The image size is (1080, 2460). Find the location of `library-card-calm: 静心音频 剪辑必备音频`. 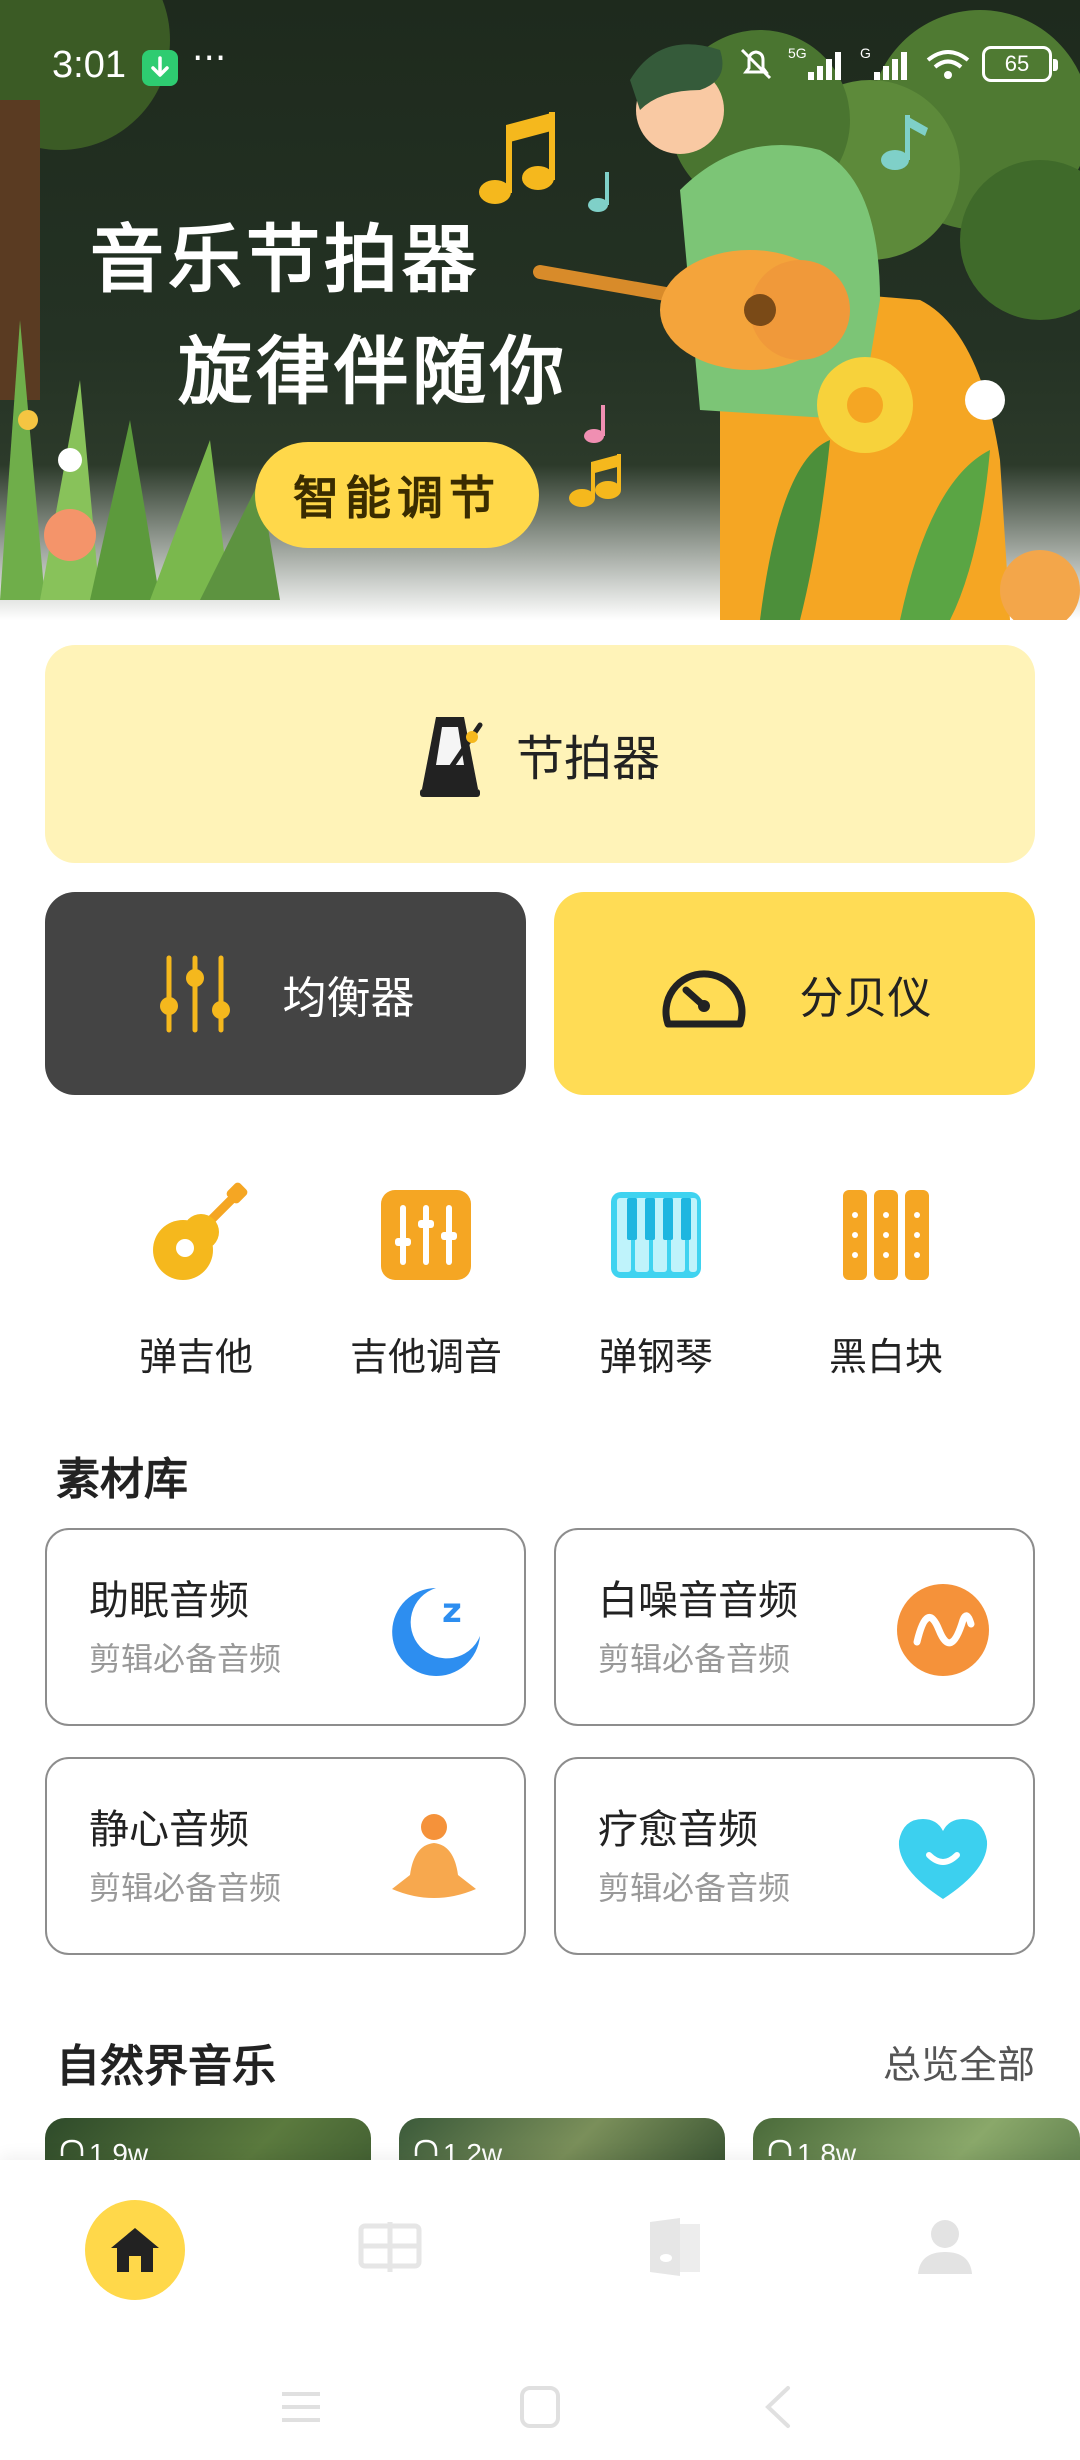

library-card-calm: 静心音频 剪辑必备音频 is located at coordinates (285, 1856).